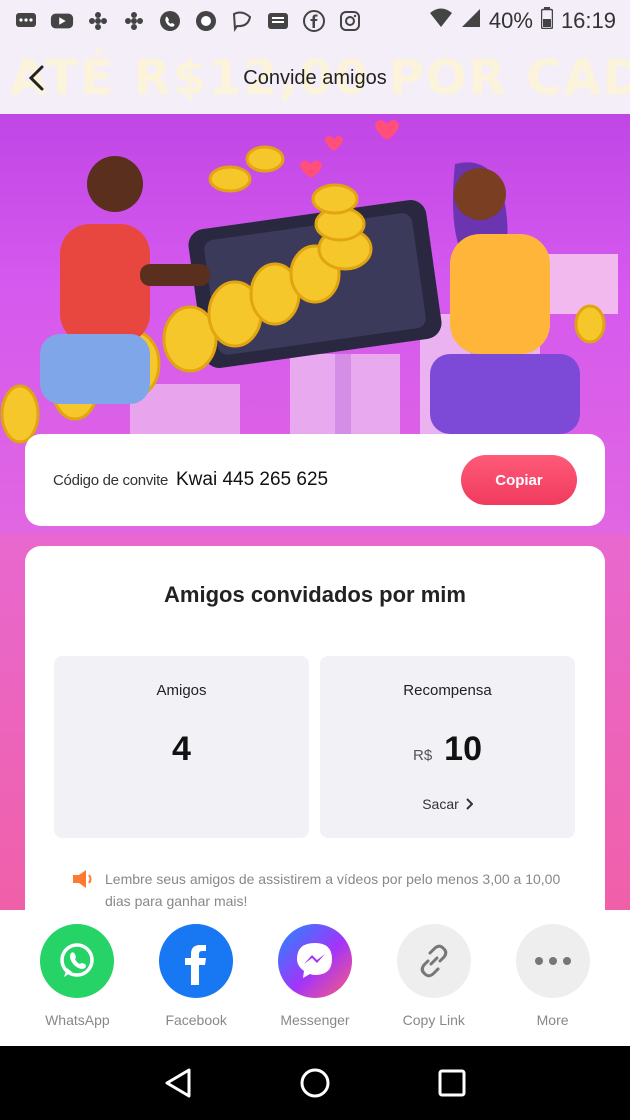 The image size is (630, 1120). I want to click on share-more: More, so click(553, 985).